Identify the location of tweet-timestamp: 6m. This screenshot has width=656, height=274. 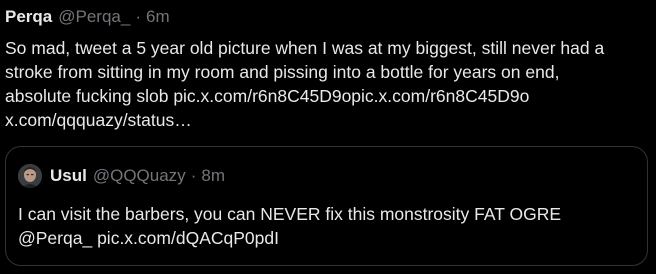
(158, 17).